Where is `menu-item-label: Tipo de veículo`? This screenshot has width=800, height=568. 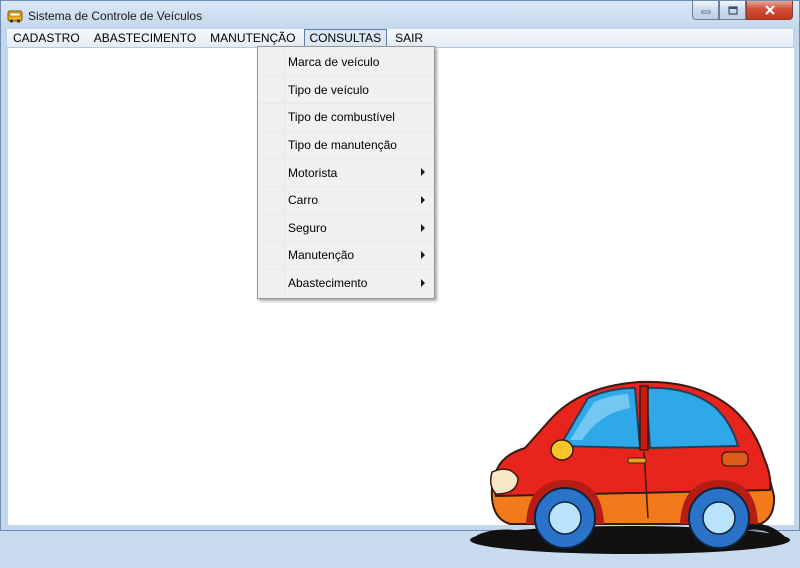
menu-item-label: Tipo de veículo is located at coordinates (328, 89).